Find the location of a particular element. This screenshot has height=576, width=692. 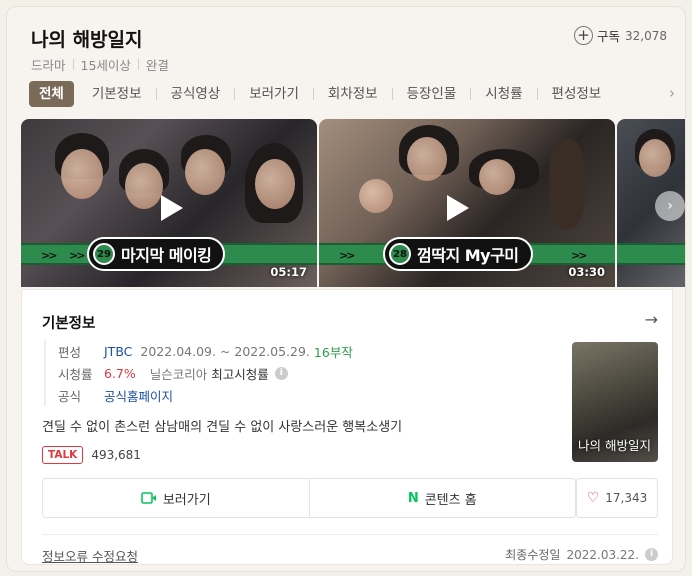

tab-all: 전체 is located at coordinates (51, 94).